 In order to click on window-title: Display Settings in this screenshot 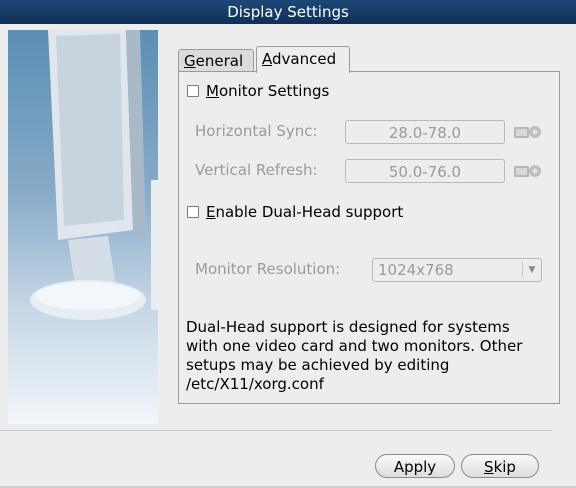, I will do `click(288, 12)`.